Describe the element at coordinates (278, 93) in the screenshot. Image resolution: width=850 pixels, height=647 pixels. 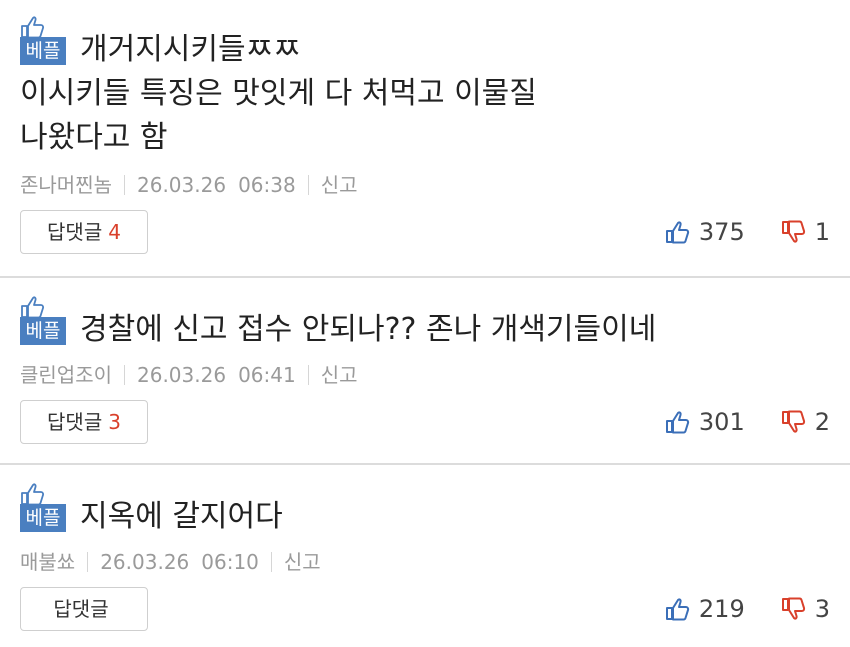
I see `comment-text-line: 이시키들 특징은 맛잇게 다 처먹고 이물질` at that location.